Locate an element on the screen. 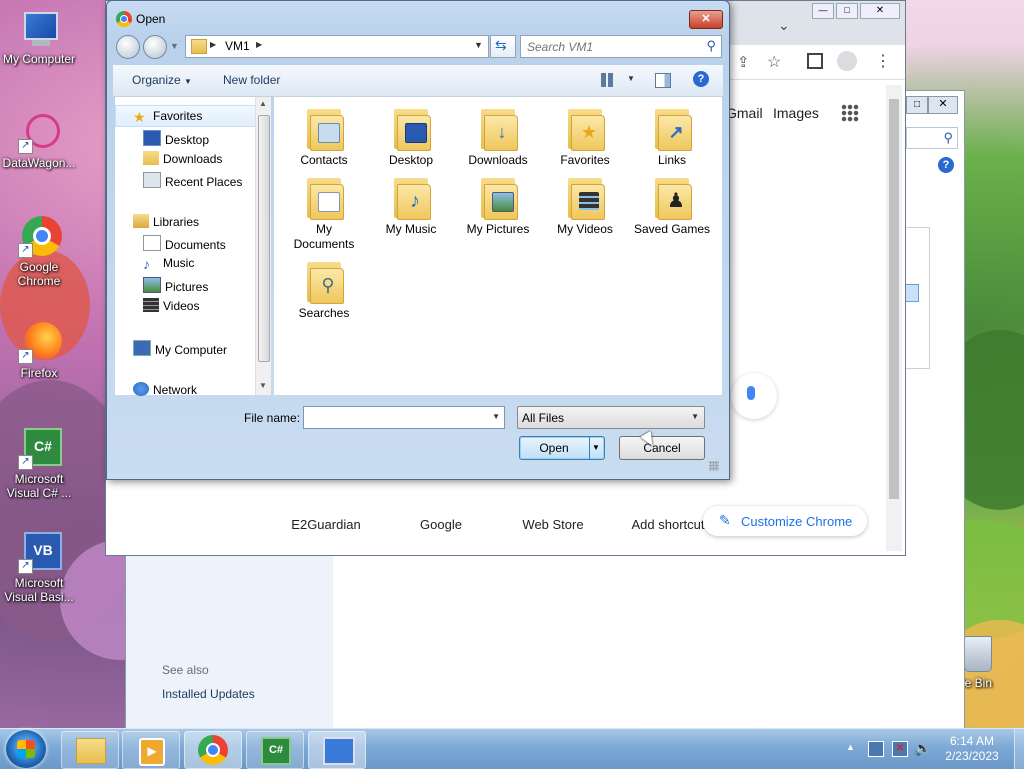 This screenshot has width=1024, height=769. folder-favorites: ★ Favorites is located at coordinates (585, 136).